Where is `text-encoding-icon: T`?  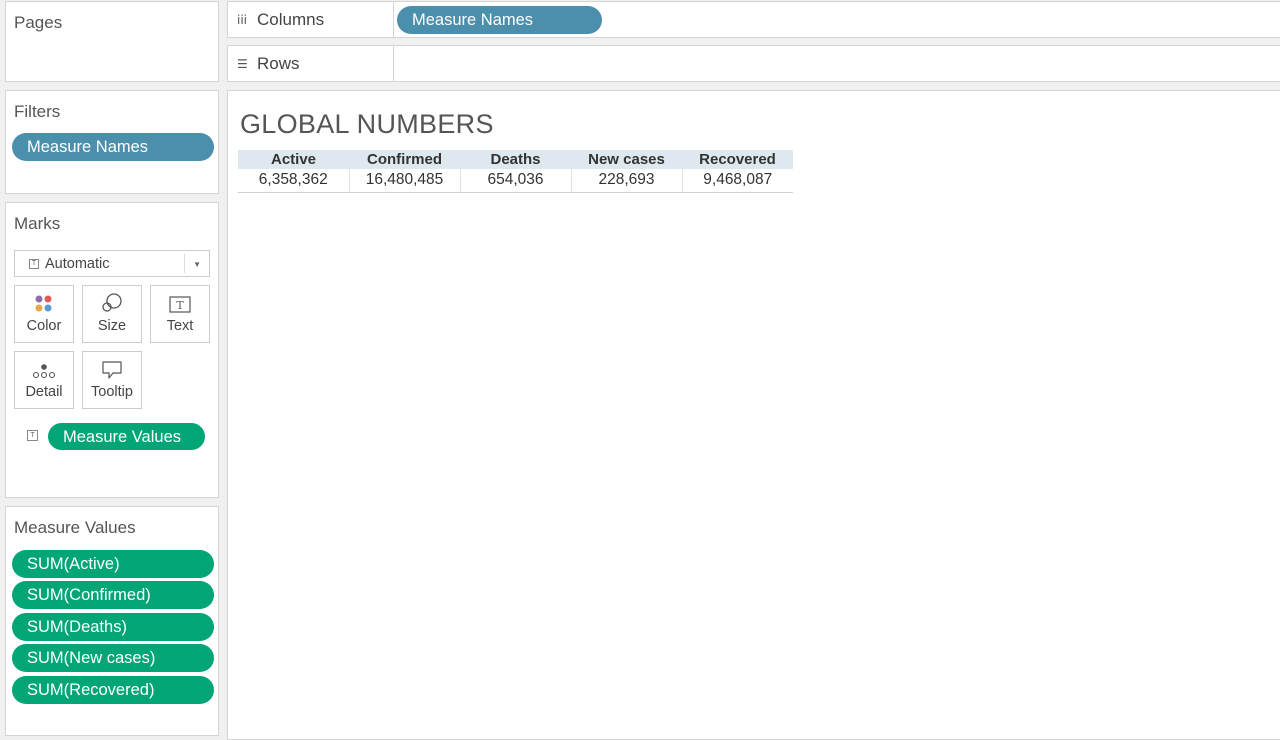 text-encoding-icon: T is located at coordinates (32, 435).